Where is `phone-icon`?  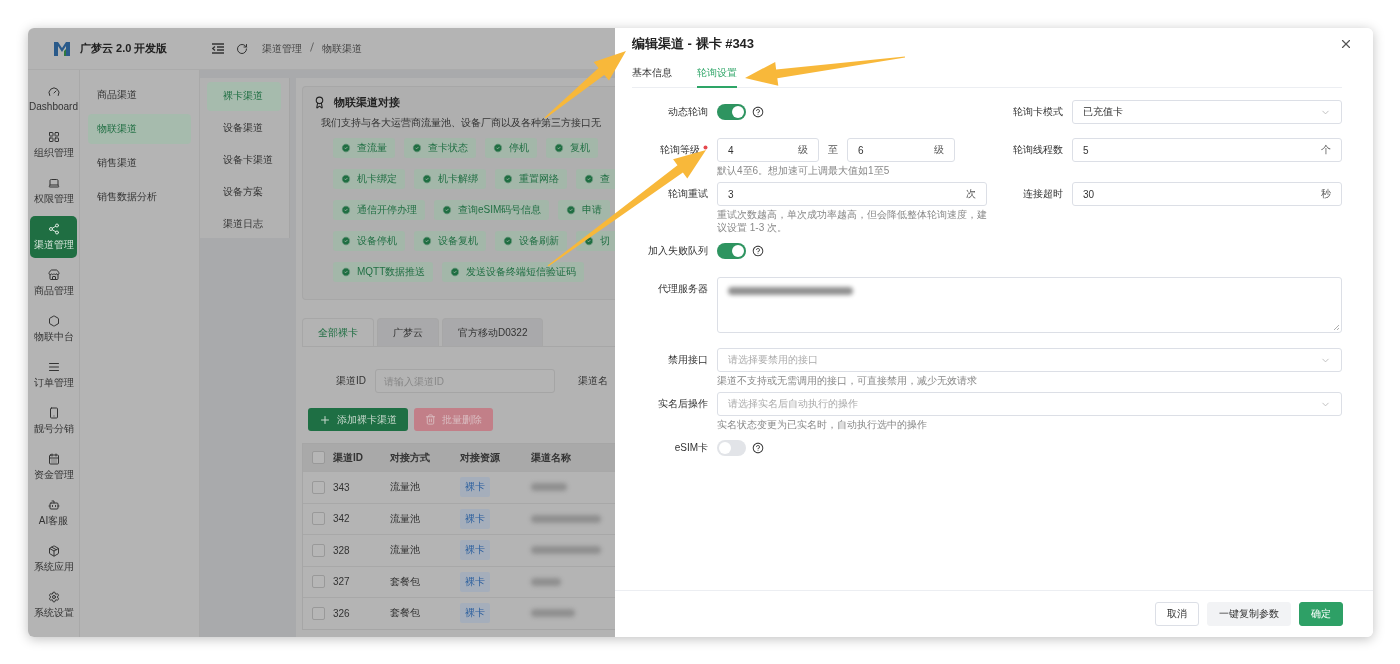 phone-icon is located at coordinates (53, 412).